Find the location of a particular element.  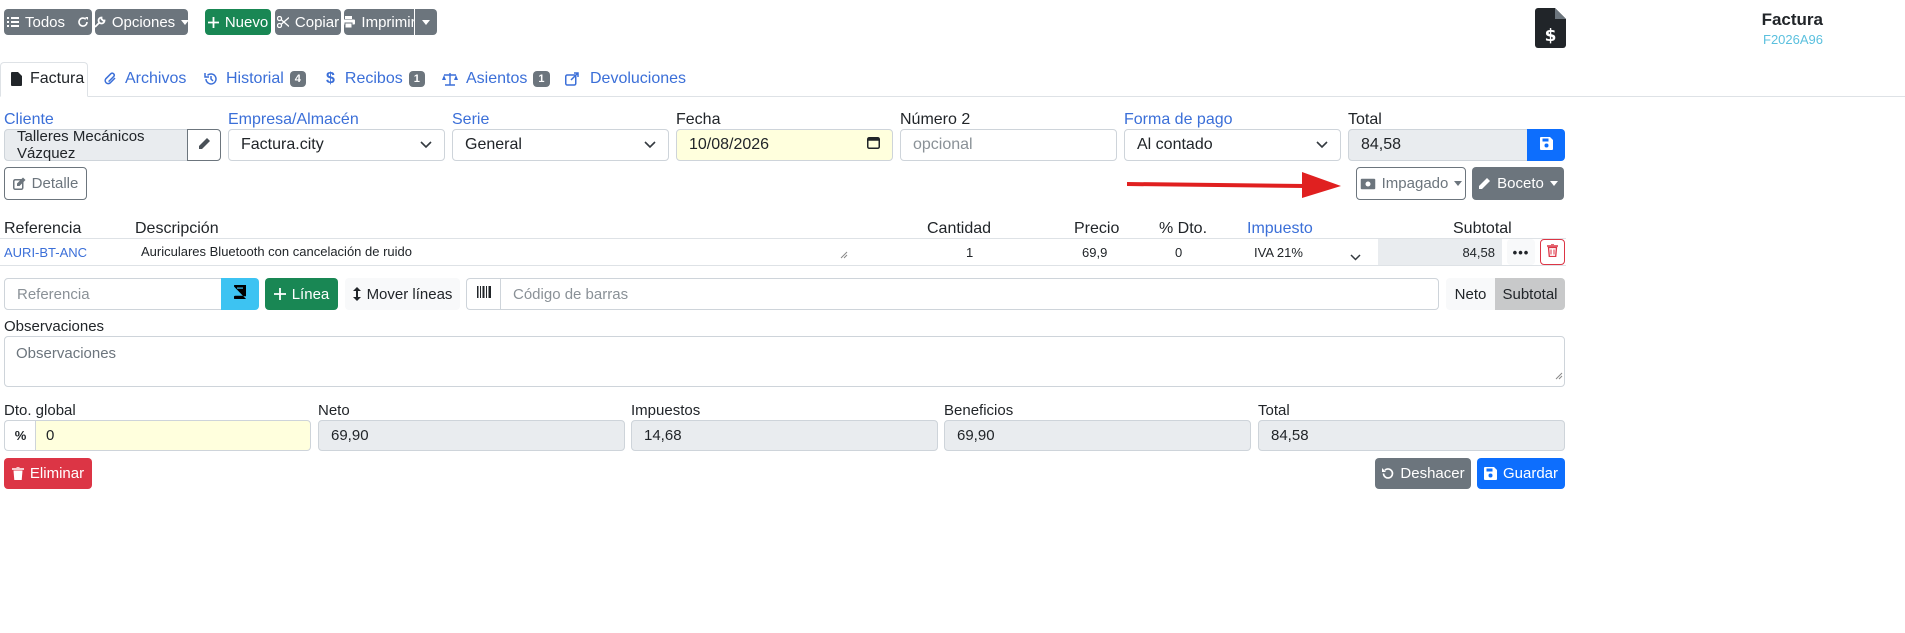

company-value: Factura.city is located at coordinates (282, 144).